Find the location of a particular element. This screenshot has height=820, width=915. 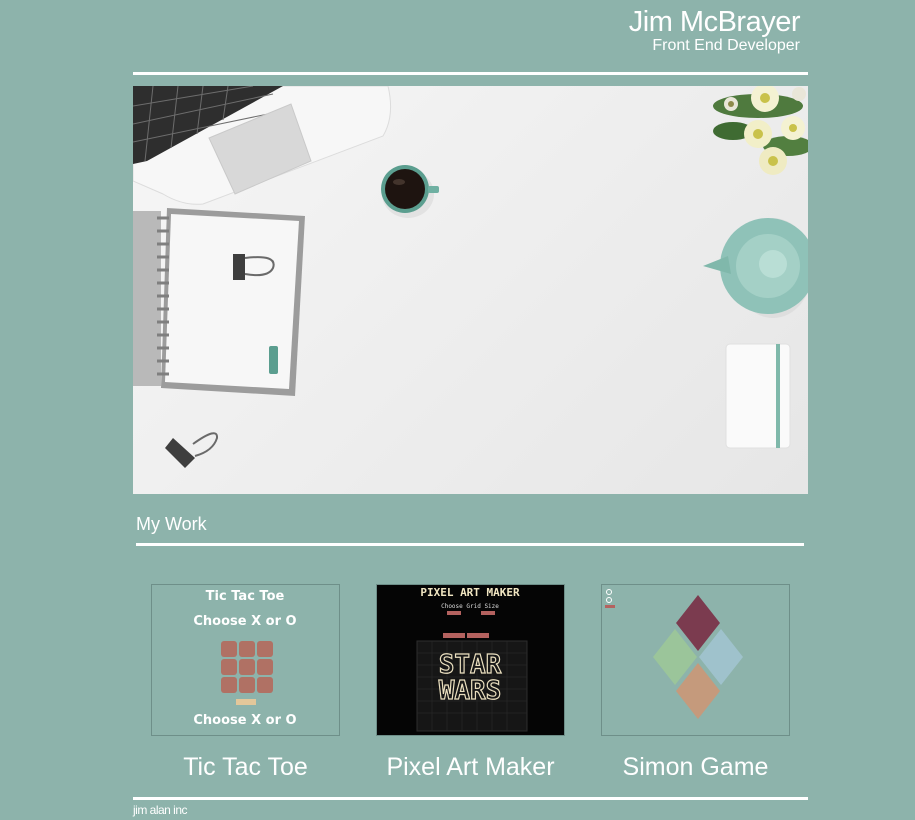

pam-preview-subtitle: Choose Grid Size is located at coordinates (470, 606).